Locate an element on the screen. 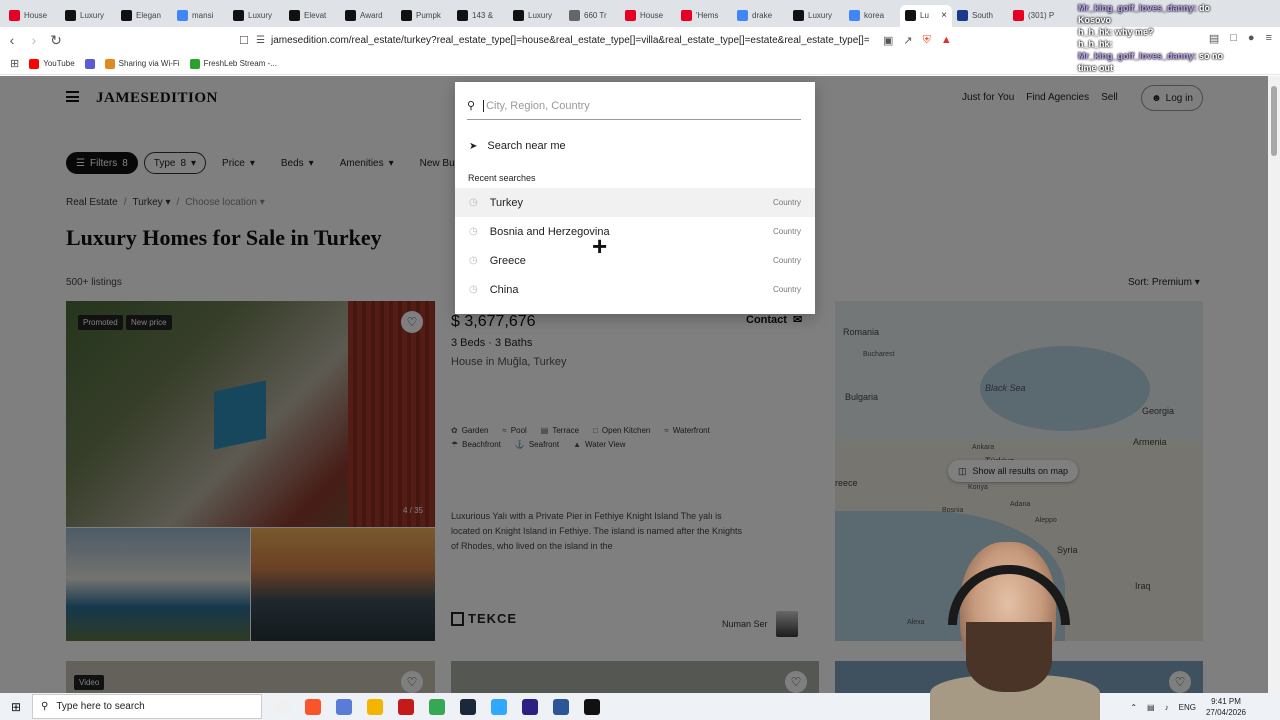 The height and width of the screenshot is (720, 1280). page-scrollbar is located at coordinates (1274, 384).